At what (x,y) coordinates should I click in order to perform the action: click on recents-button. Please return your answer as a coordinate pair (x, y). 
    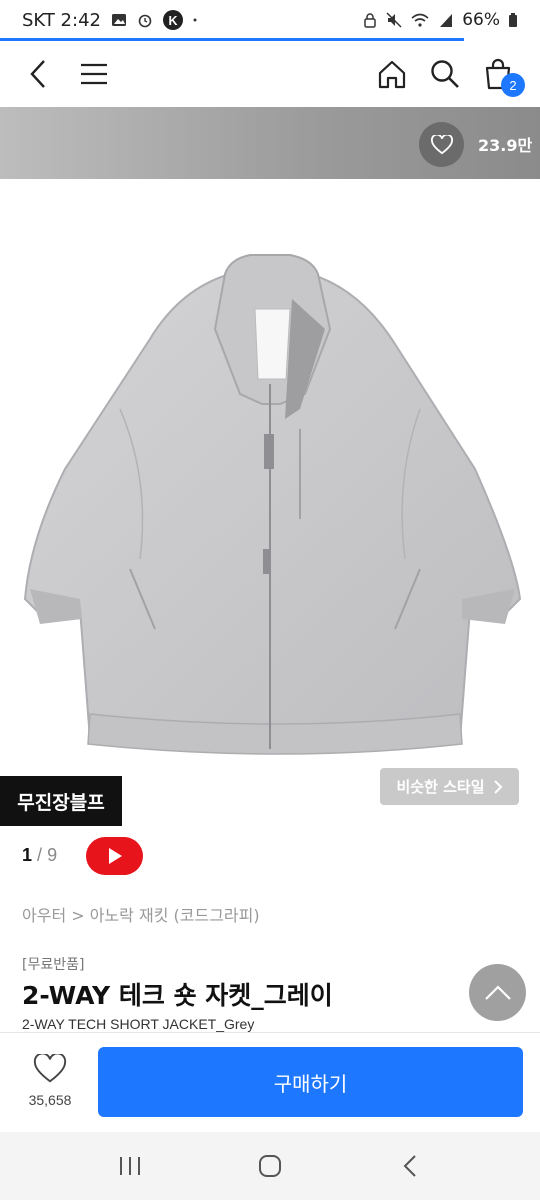
    Looking at the image, I should click on (130, 1166).